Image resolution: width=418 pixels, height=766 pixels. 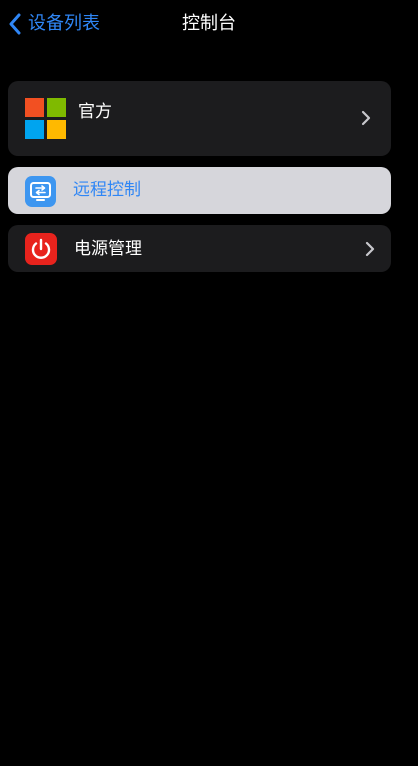 I want to click on navigation-bar: 设备列表 控制台, so click(x=209, y=25).